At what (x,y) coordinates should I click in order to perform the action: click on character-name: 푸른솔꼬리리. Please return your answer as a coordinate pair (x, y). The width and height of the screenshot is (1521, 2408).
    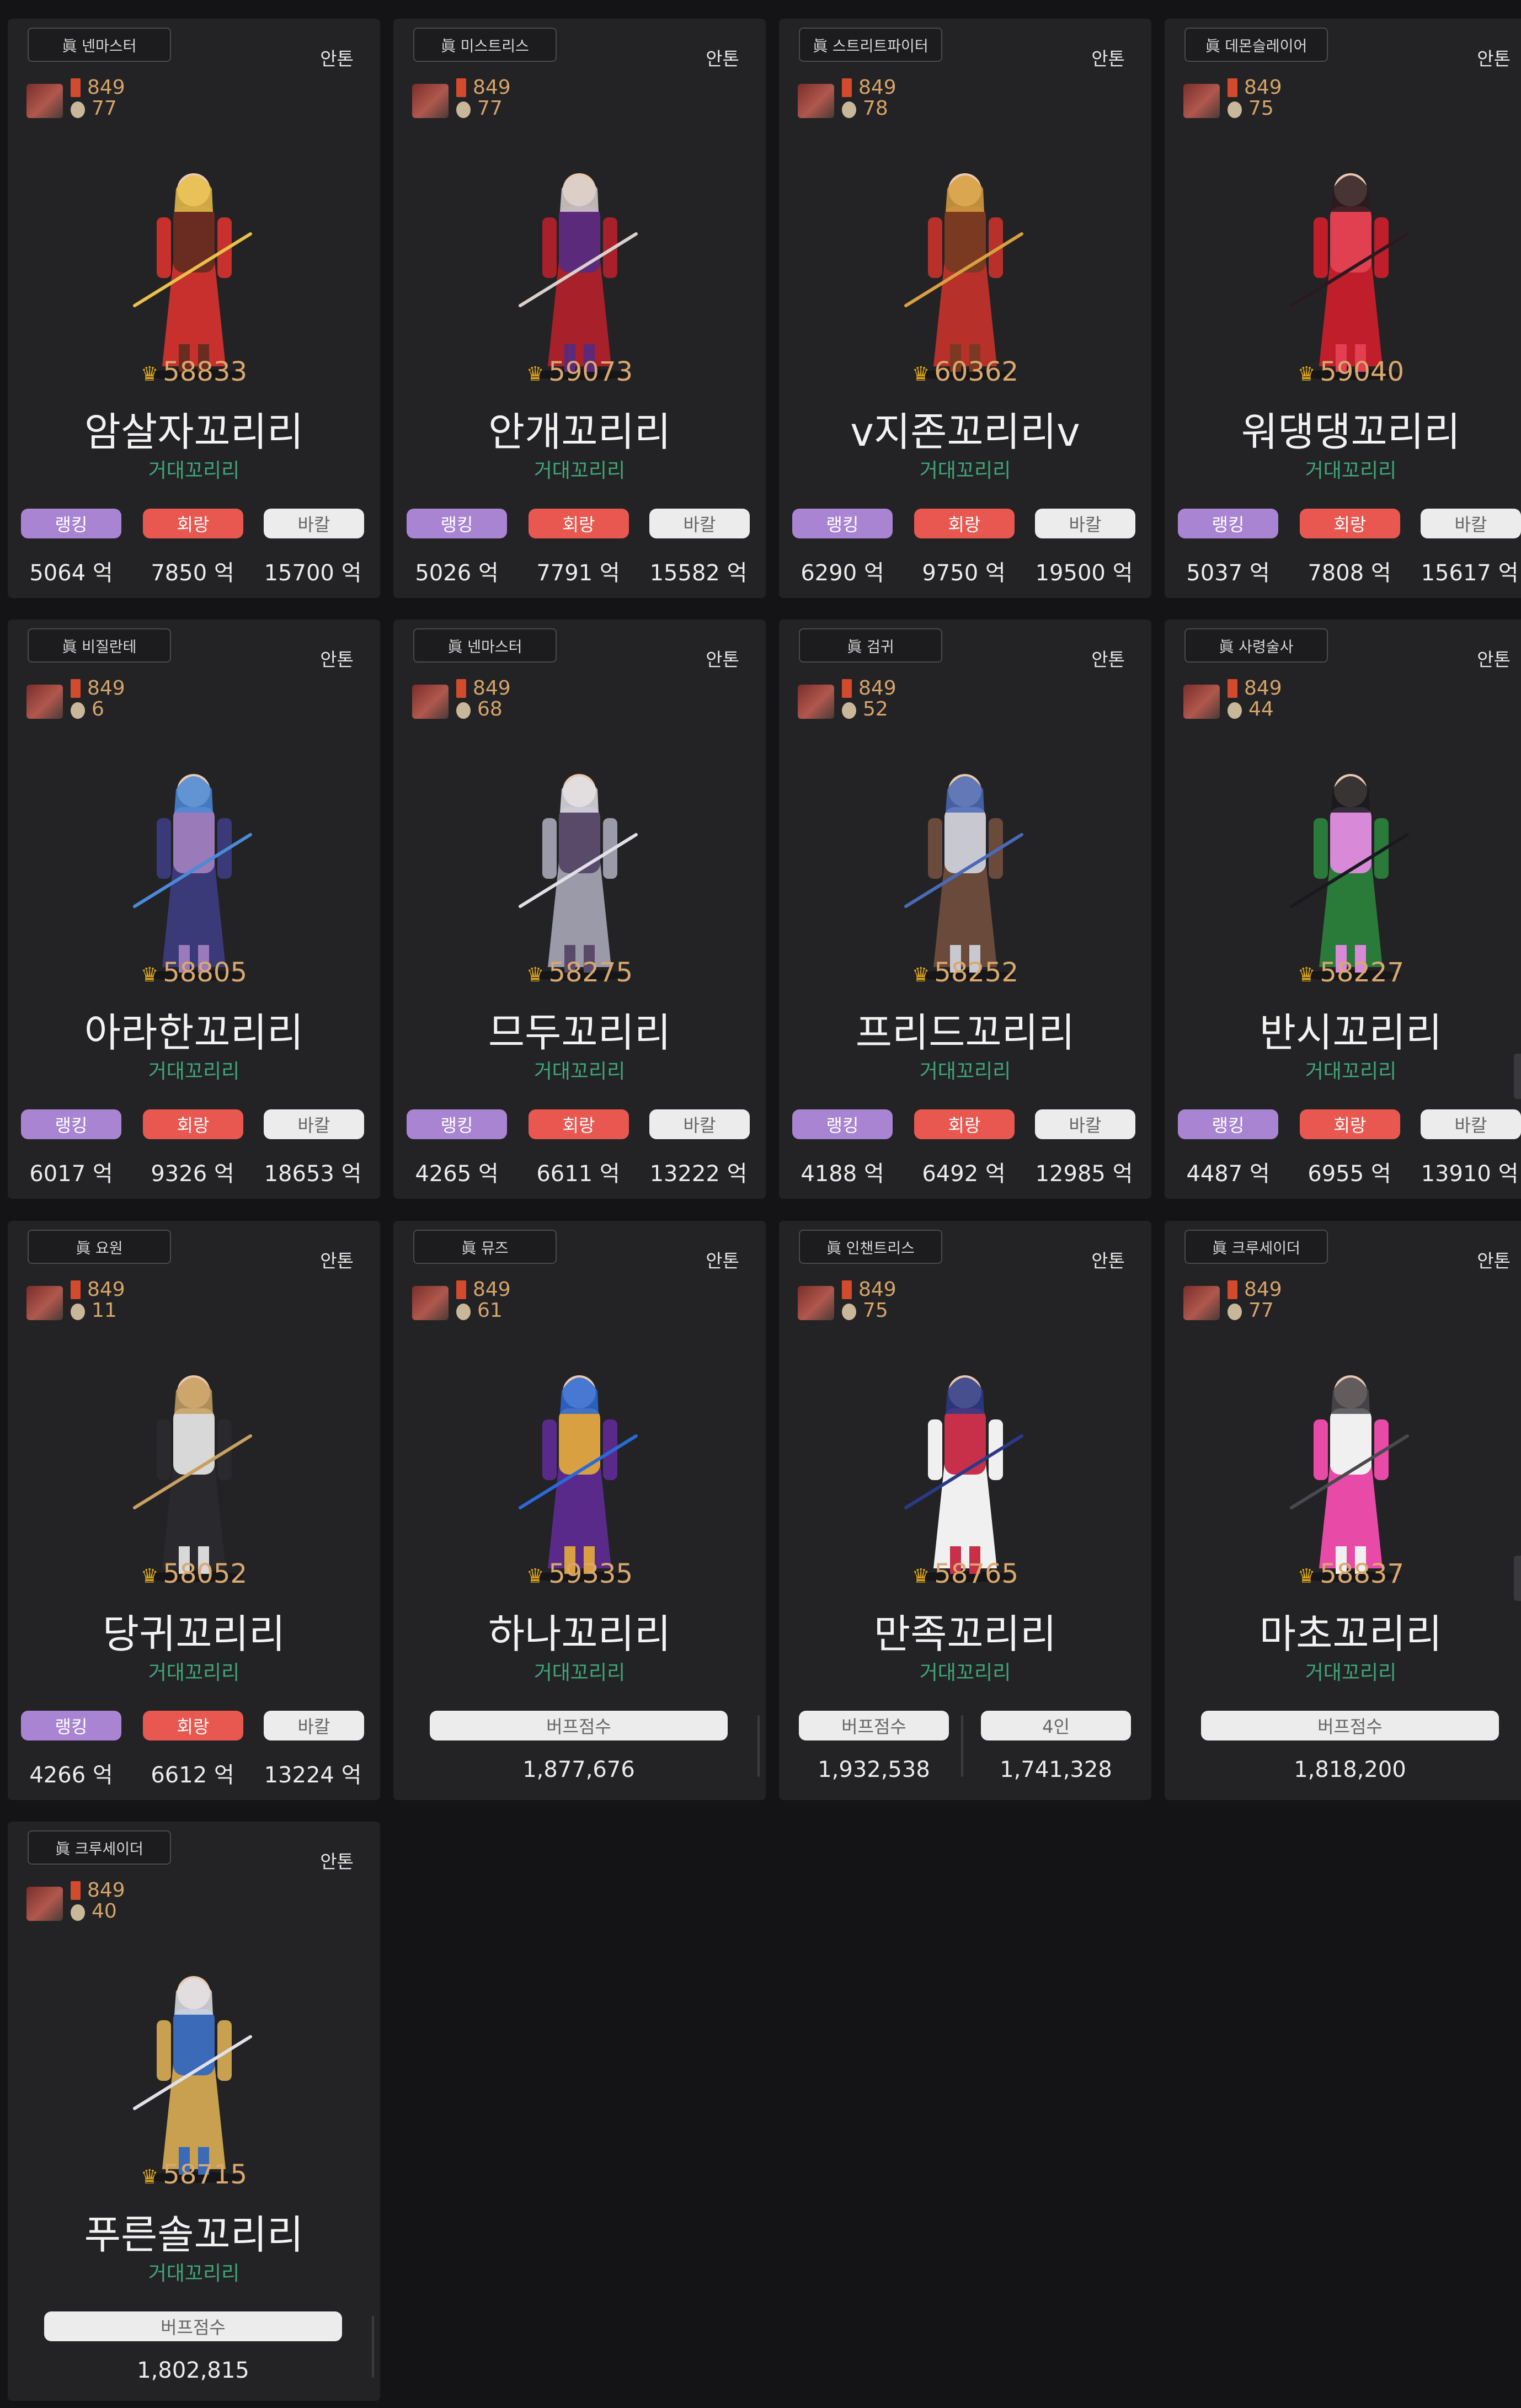
    Looking at the image, I should click on (194, 2231).